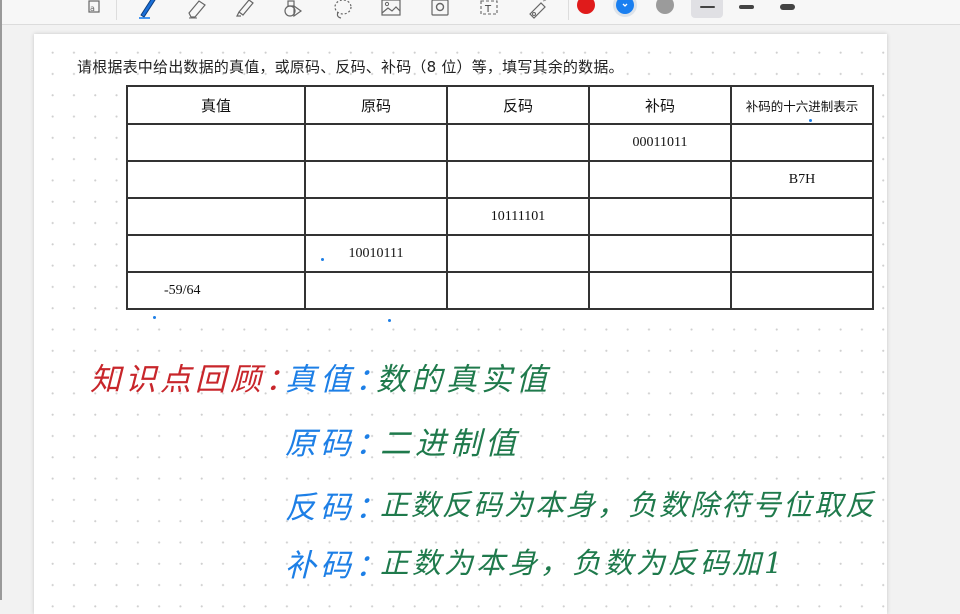 This screenshot has width=960, height=614. I want to click on table-header-row: 真值 原码 反码 补码 补码的十六进制表示, so click(500, 105).